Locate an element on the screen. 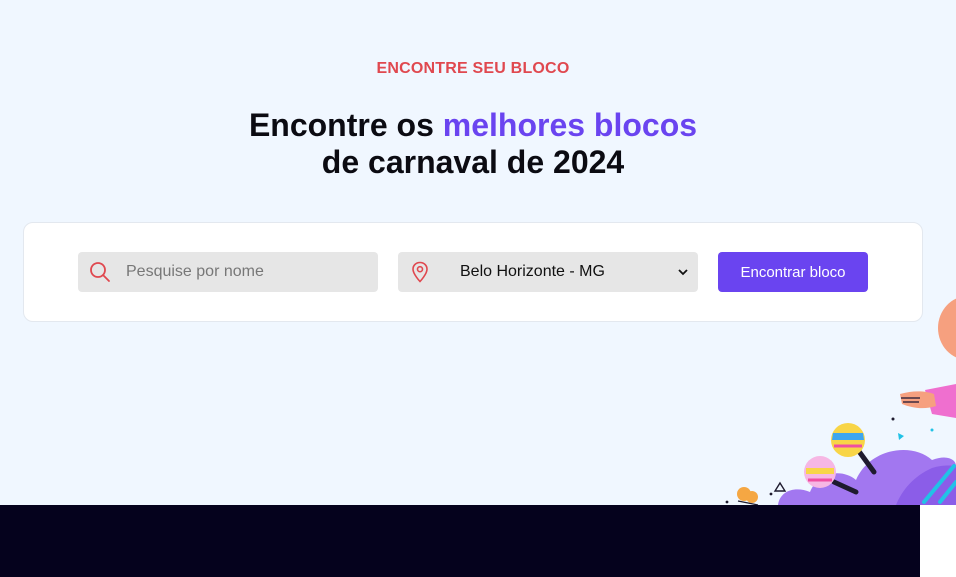 This screenshot has width=956, height=577. chevron-down-icon is located at coordinates (683, 272).